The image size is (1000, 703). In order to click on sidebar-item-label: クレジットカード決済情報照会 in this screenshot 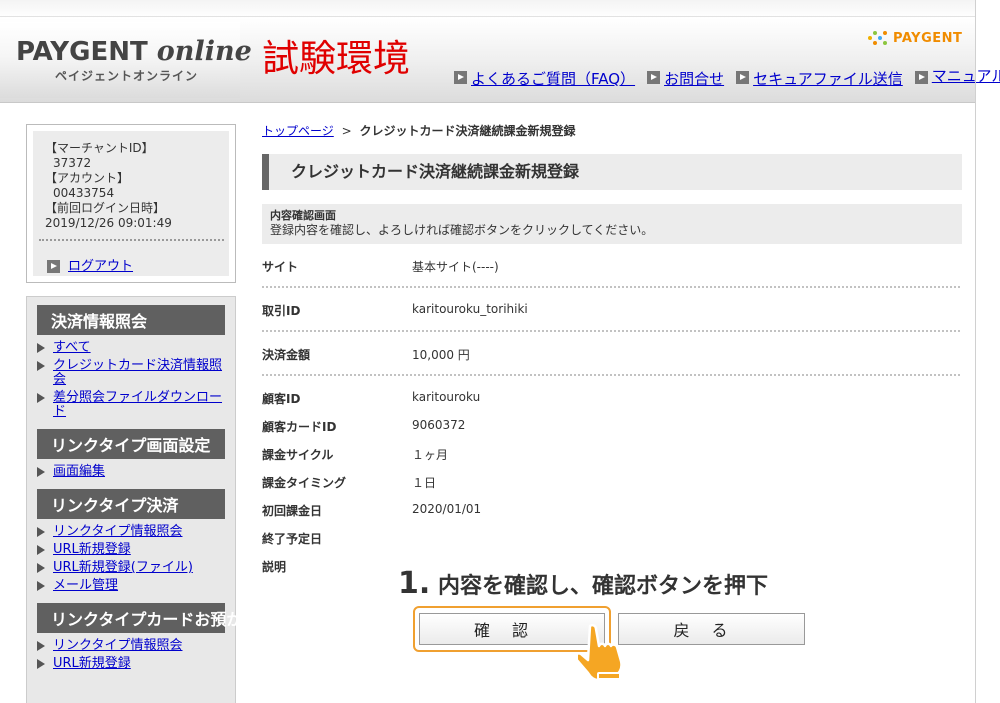, I will do `click(139, 373)`.